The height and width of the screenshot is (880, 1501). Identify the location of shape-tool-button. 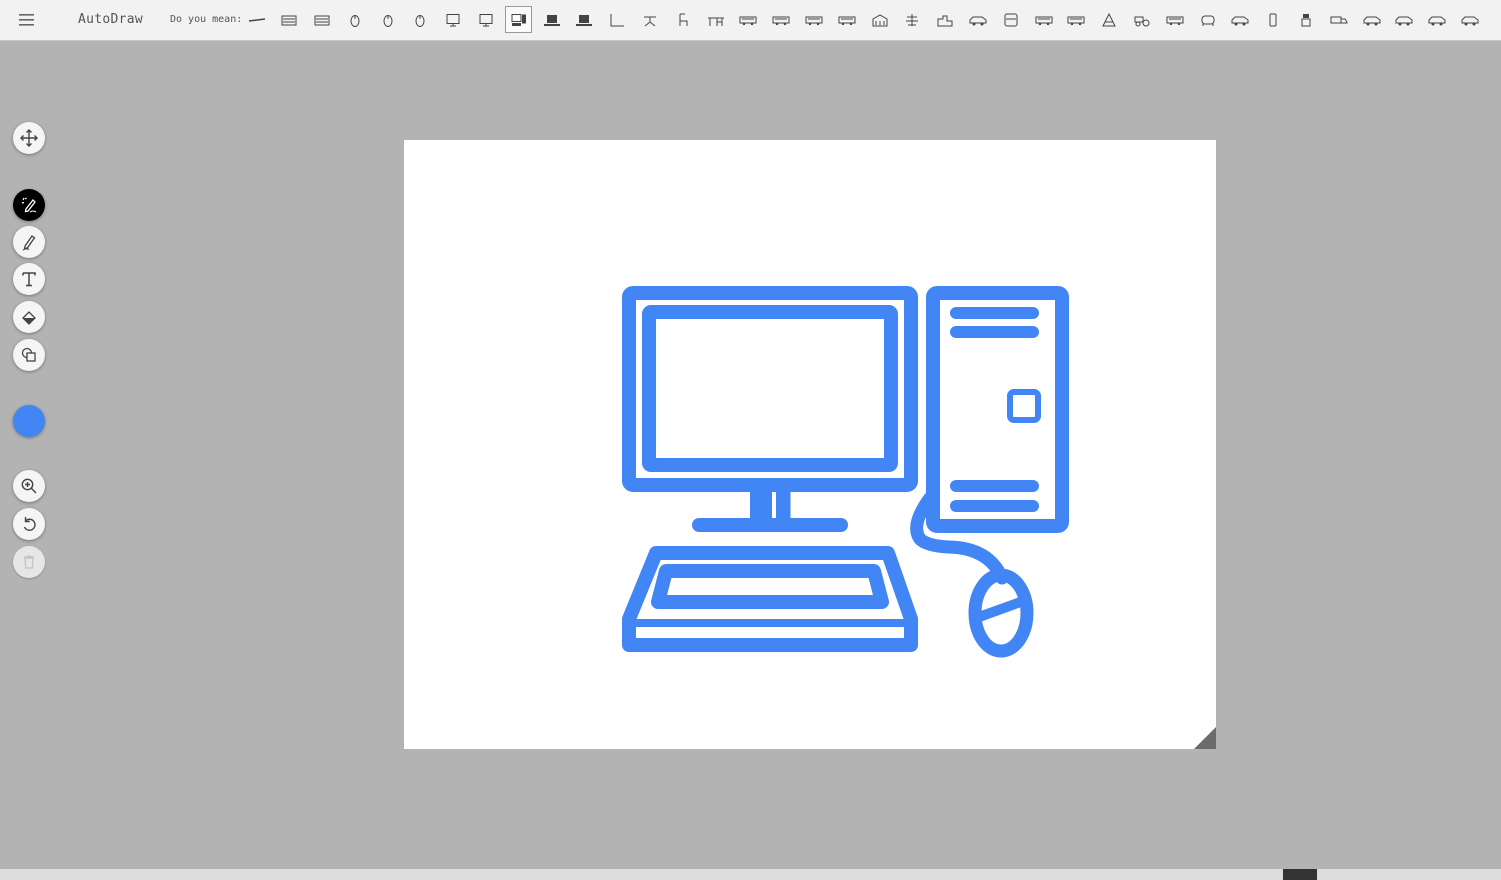
(29, 355).